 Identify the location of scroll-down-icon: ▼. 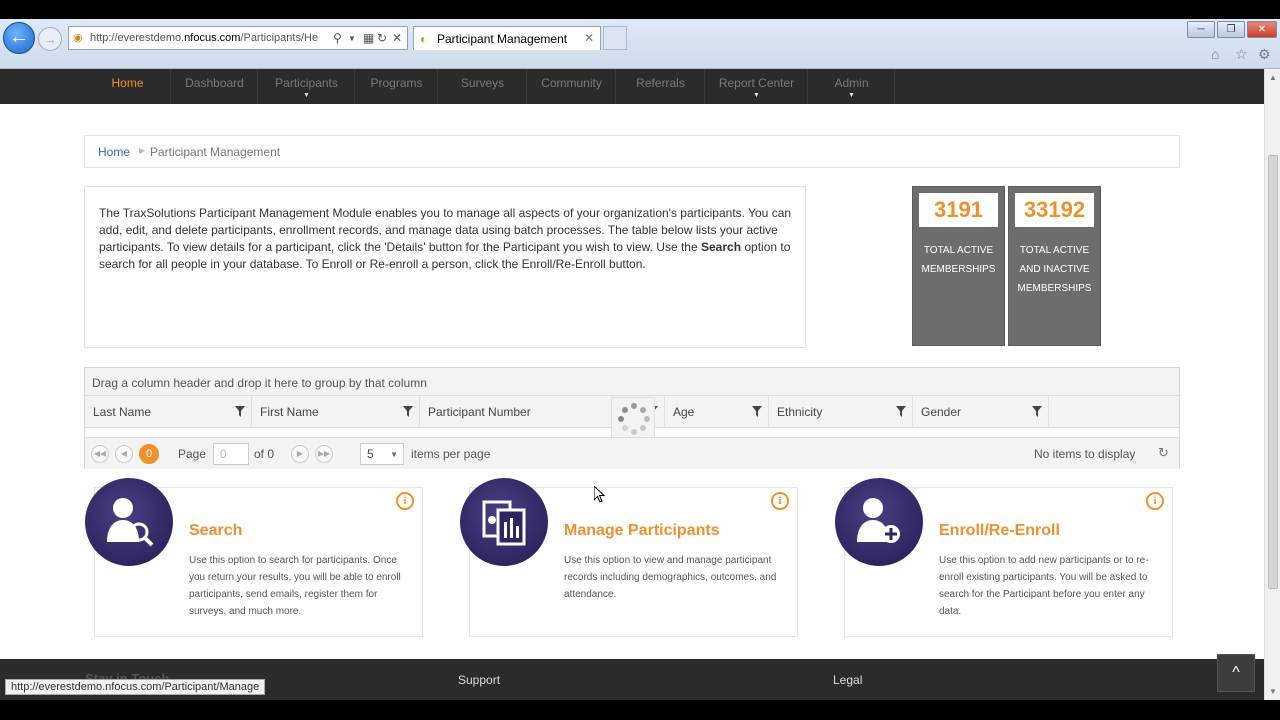
(1273, 691).